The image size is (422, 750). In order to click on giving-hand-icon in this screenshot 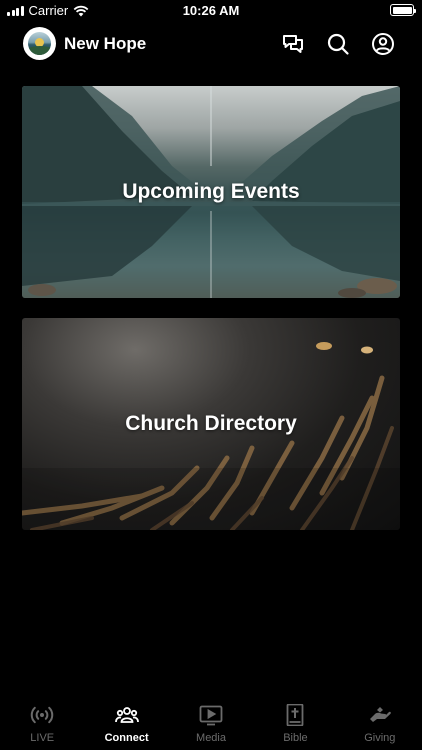, I will do `click(380, 714)`.